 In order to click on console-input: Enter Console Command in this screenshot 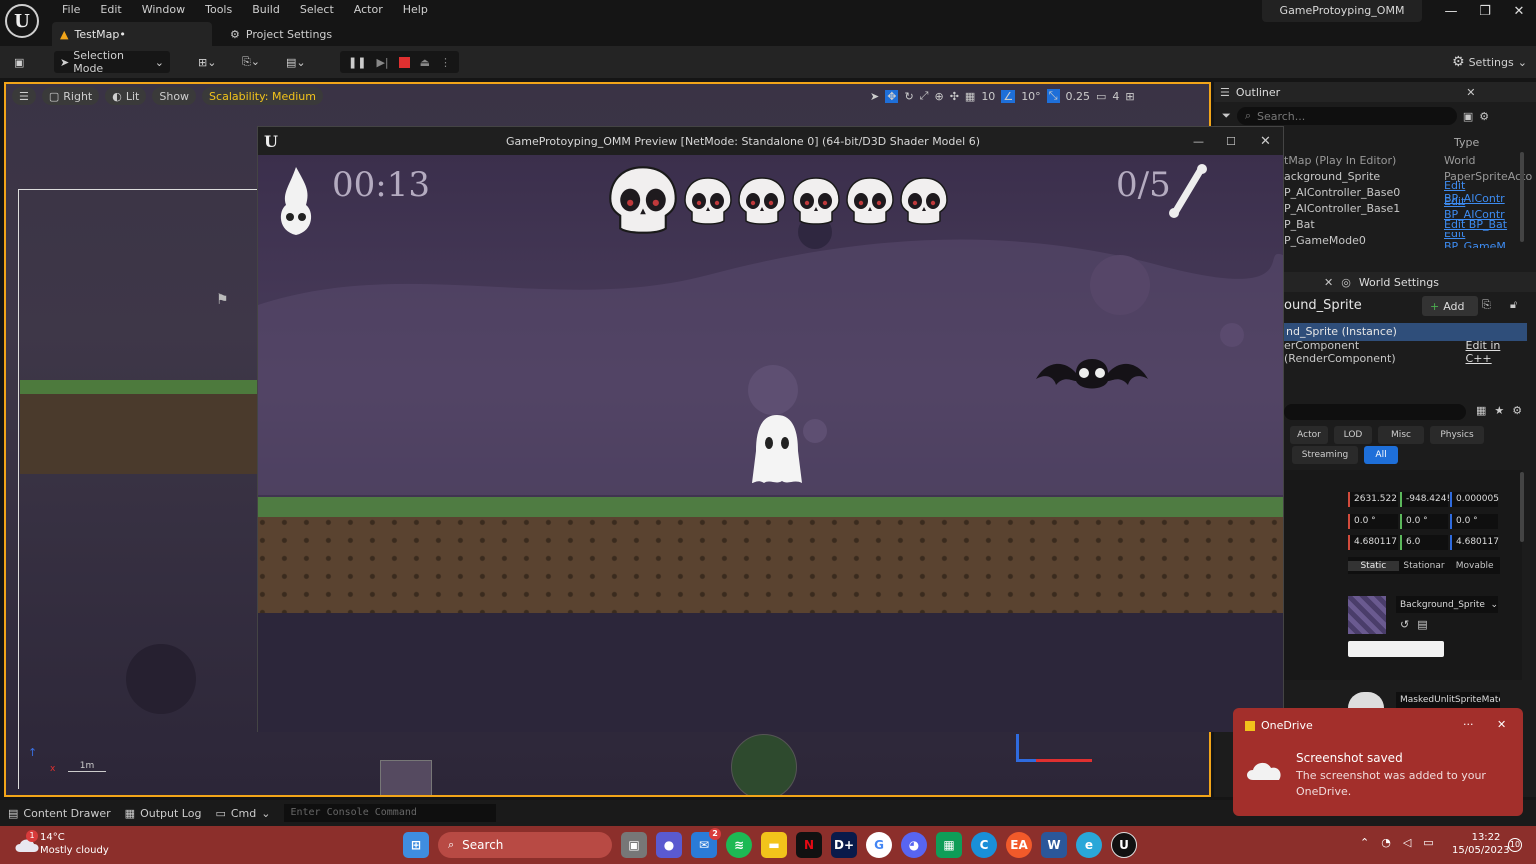, I will do `click(390, 813)`.